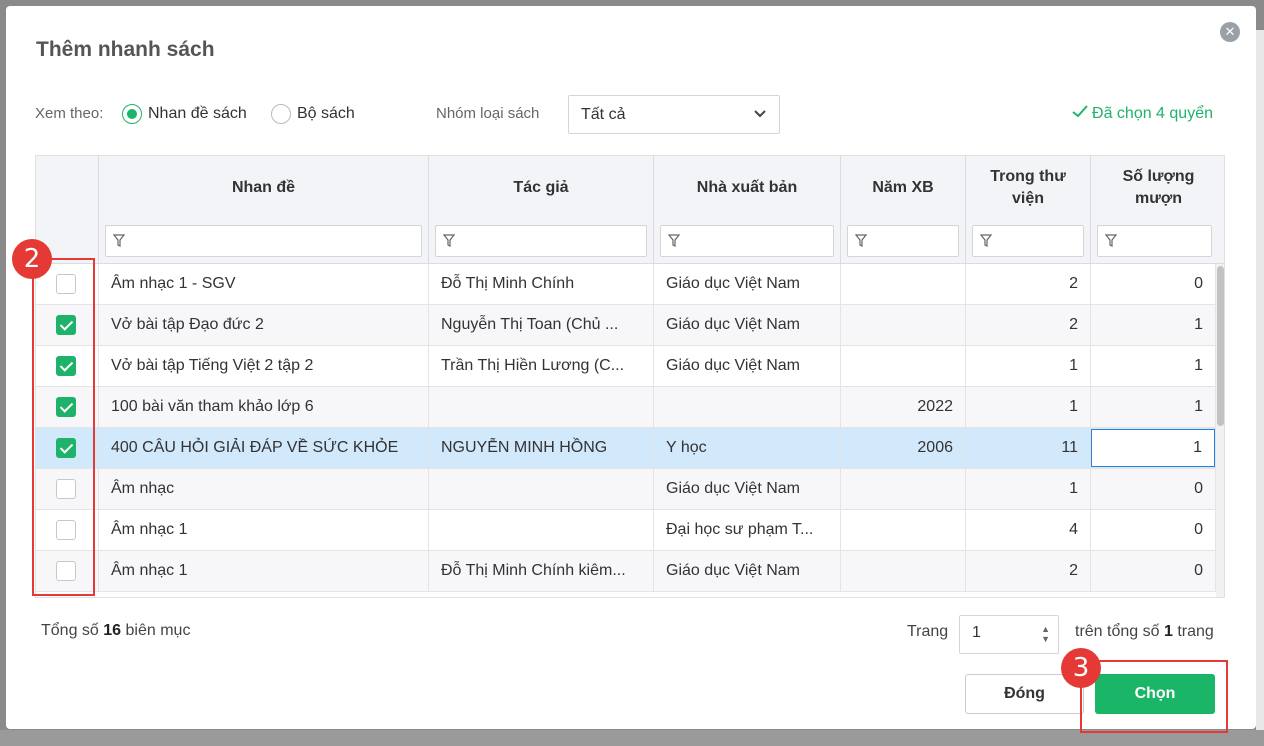 Image resolution: width=1264 pixels, height=746 pixels. I want to click on filter-in-library-input, so click(1028, 241).